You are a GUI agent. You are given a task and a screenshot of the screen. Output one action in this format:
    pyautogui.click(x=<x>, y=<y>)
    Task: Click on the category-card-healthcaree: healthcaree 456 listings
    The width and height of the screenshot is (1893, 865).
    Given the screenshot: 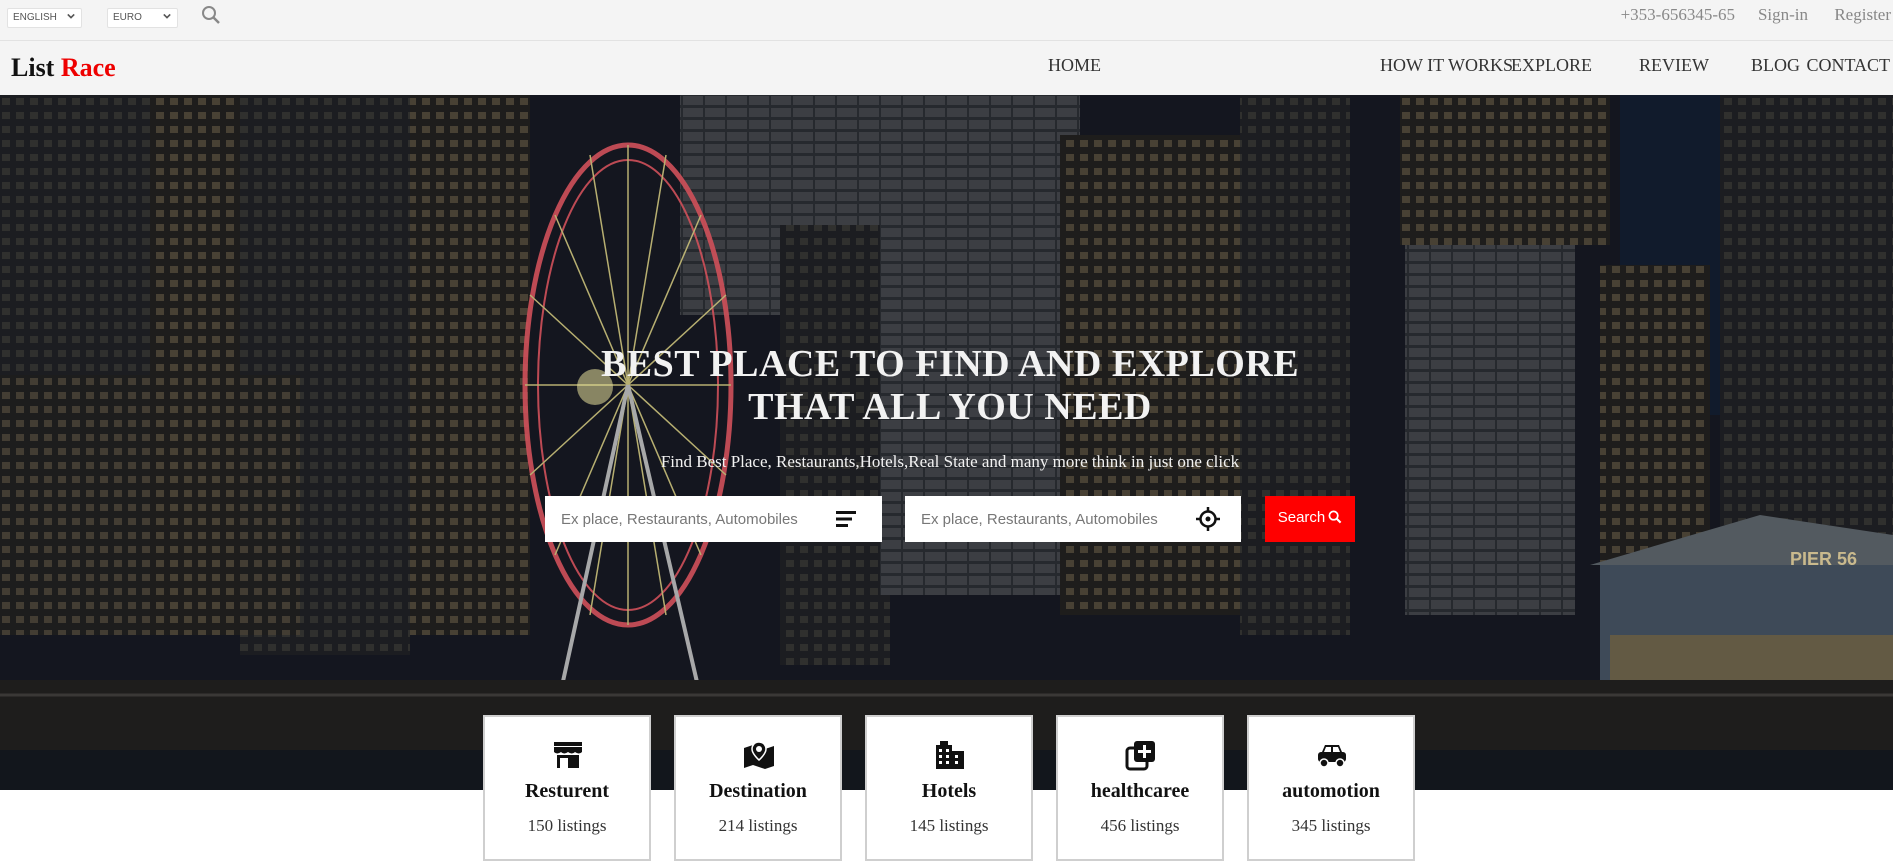 What is the action you would take?
    pyautogui.click(x=1140, y=788)
    